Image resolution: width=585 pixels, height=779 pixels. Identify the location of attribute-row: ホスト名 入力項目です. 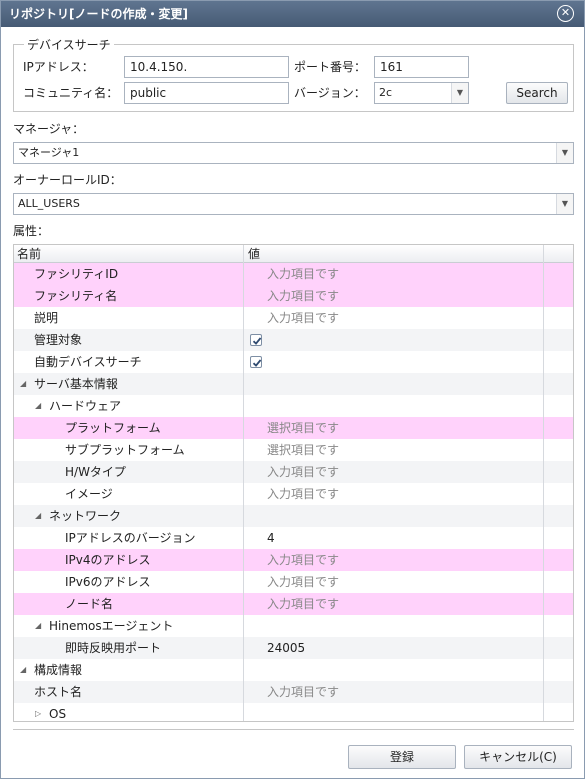
(293, 692).